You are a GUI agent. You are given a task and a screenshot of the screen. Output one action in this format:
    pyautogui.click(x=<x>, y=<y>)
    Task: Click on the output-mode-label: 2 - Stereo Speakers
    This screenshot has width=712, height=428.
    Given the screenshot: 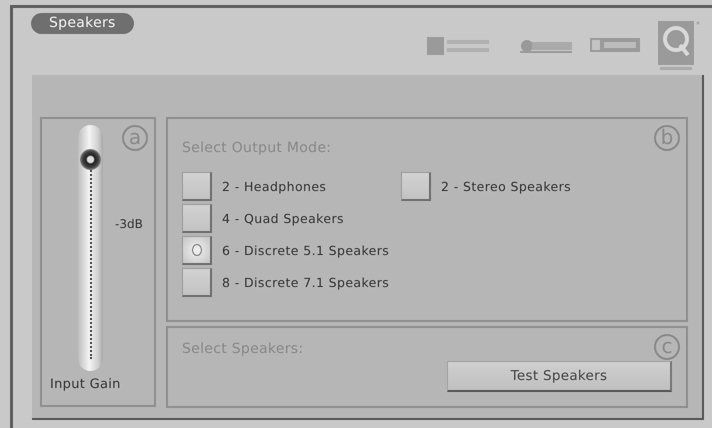 What is the action you would take?
    pyautogui.click(x=506, y=186)
    